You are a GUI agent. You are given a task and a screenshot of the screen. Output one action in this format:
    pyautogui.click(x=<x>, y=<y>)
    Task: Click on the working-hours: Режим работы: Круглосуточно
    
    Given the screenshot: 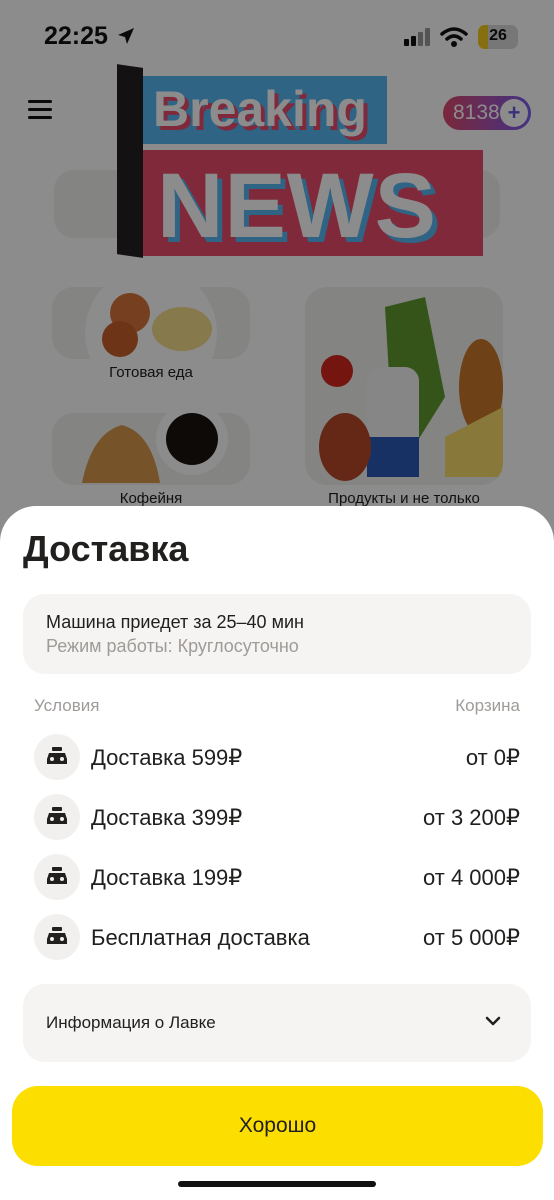 What is the action you would take?
    pyautogui.click(x=172, y=646)
    